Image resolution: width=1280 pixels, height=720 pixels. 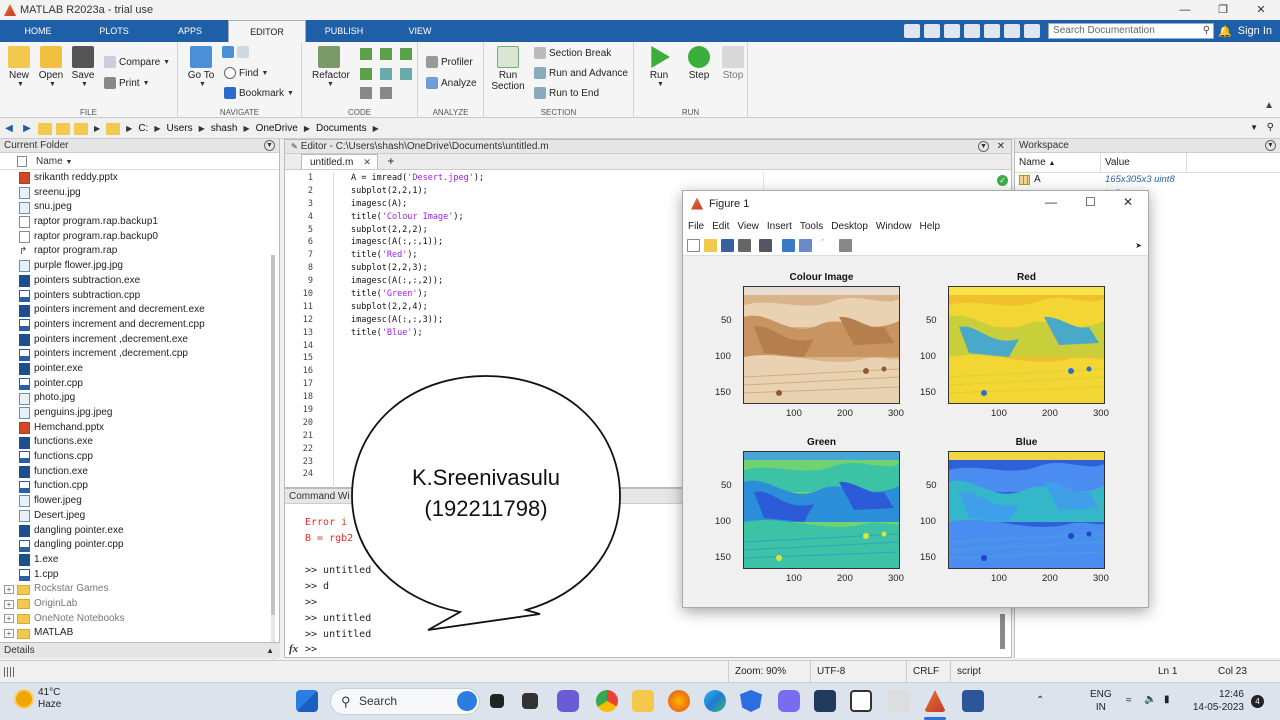 What do you see at coordinates (1215, 701) in the screenshot?
I see `clock: 12:46 14-05-2023` at bounding box center [1215, 701].